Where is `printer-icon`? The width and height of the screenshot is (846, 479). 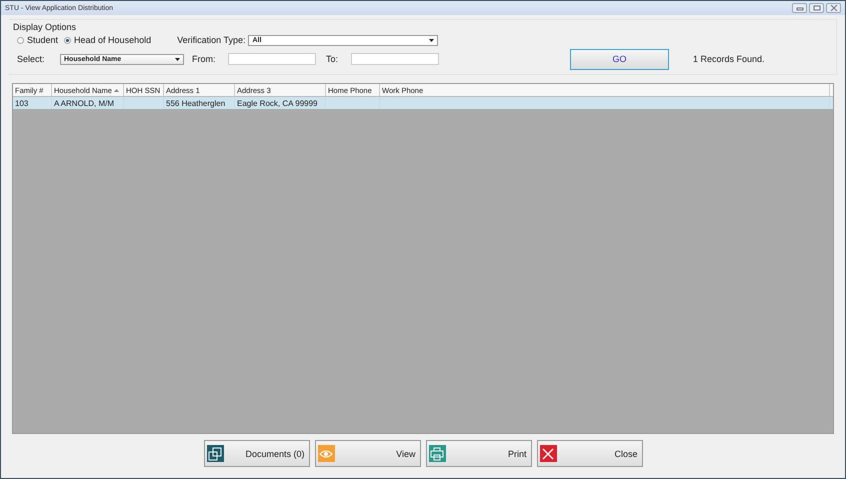 printer-icon is located at coordinates (437, 453).